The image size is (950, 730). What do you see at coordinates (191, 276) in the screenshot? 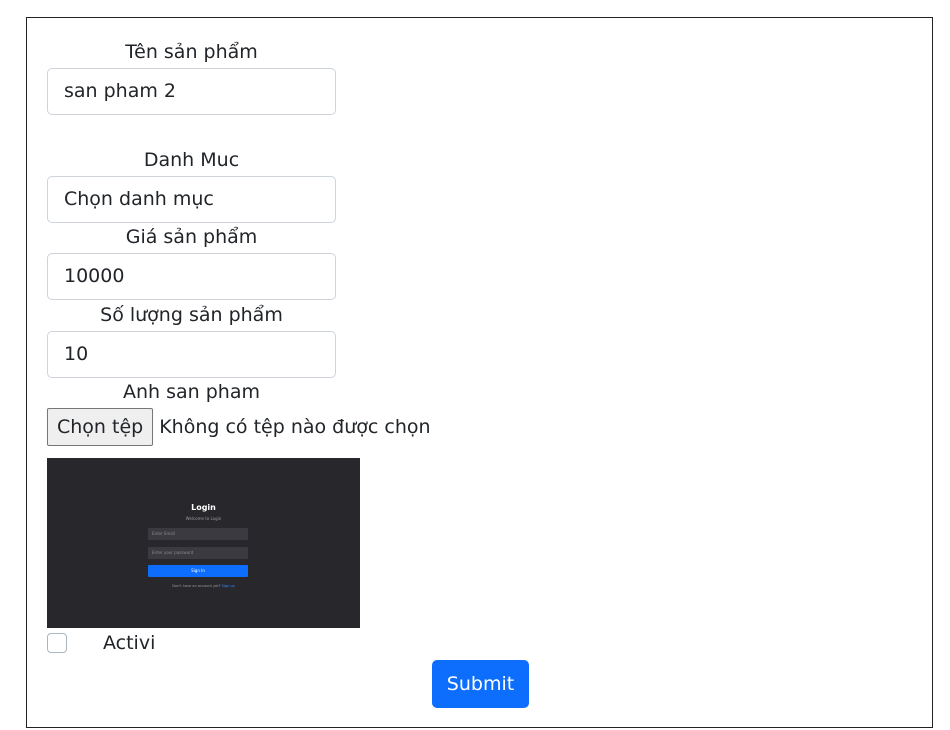
I see `price-input: 10000` at bounding box center [191, 276].